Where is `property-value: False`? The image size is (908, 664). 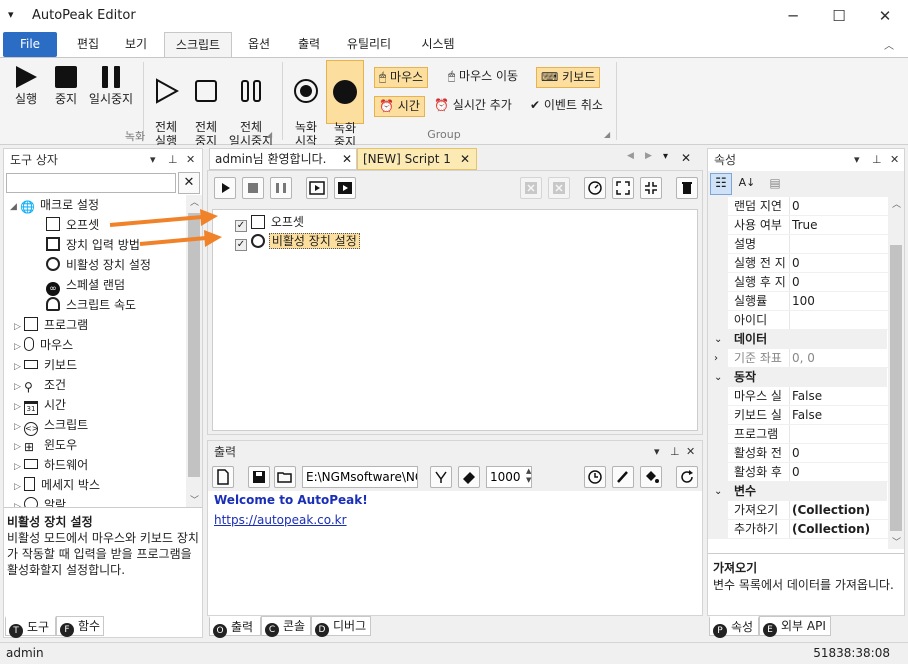 property-value: False is located at coordinates (807, 415).